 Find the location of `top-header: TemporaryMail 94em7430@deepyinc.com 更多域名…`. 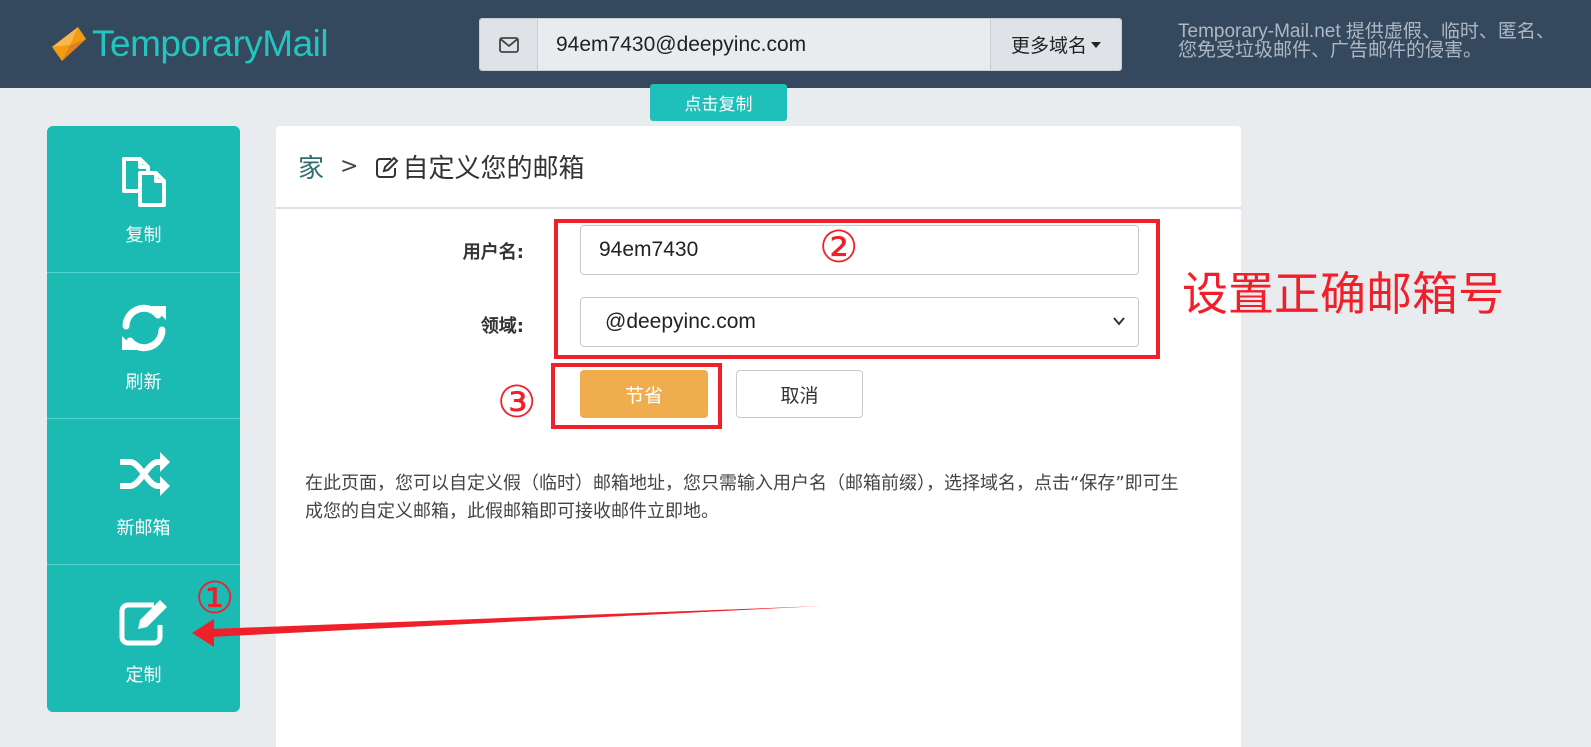

top-header: TemporaryMail 94em7430@deepyinc.com 更多域名… is located at coordinates (795, 44).